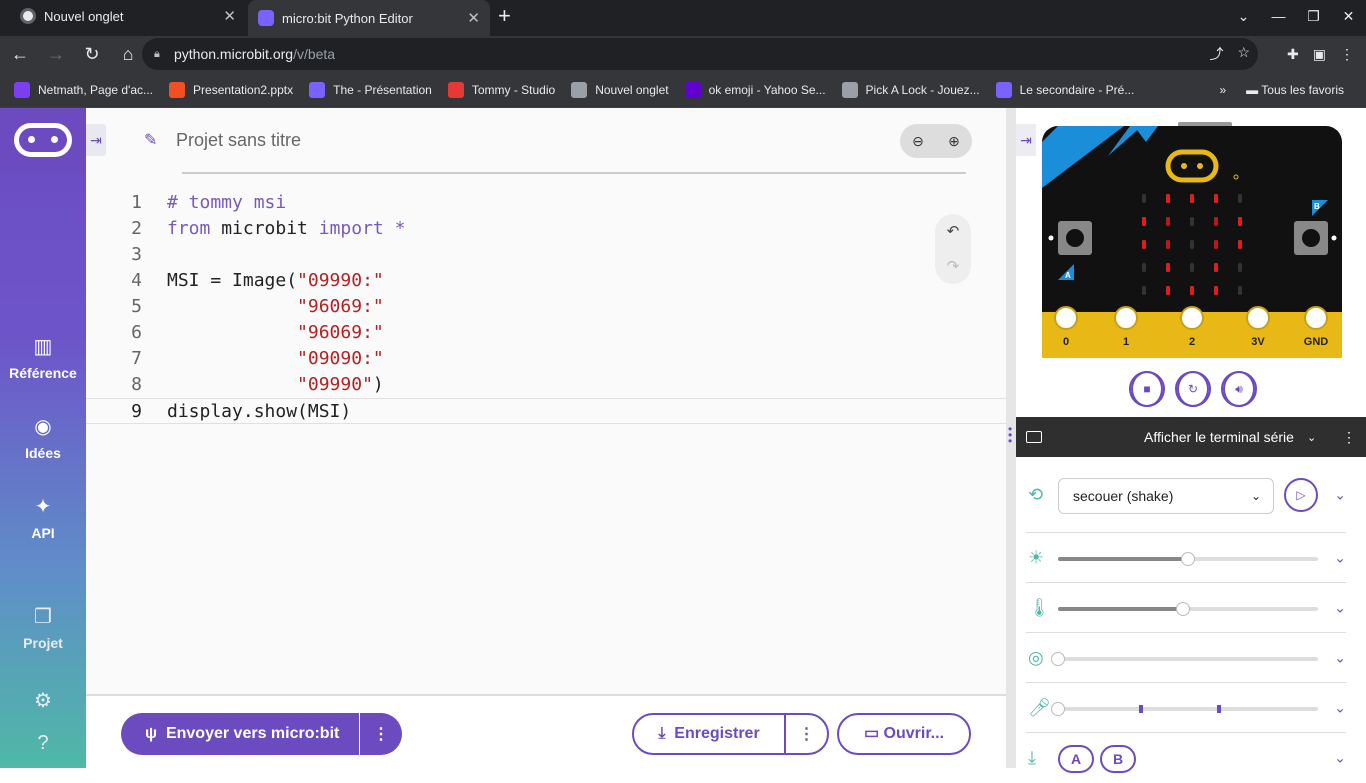  Describe the element at coordinates (1313, 16) in the screenshot. I see `restore-icon: ❐` at that location.